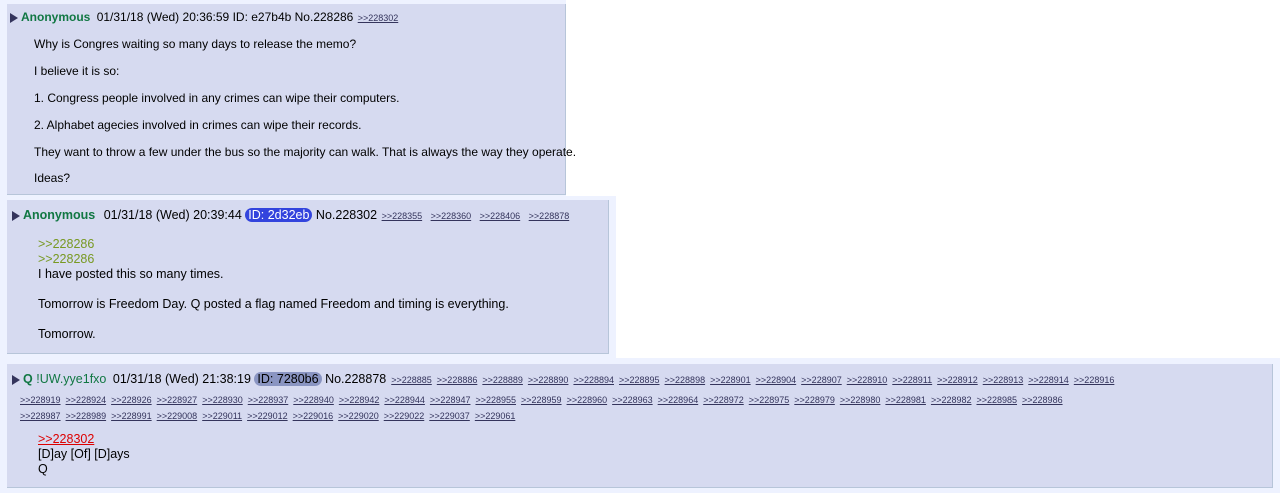 The image size is (1280, 493). Describe the element at coordinates (730, 380) in the screenshot. I see `backlink: >>228901` at that location.